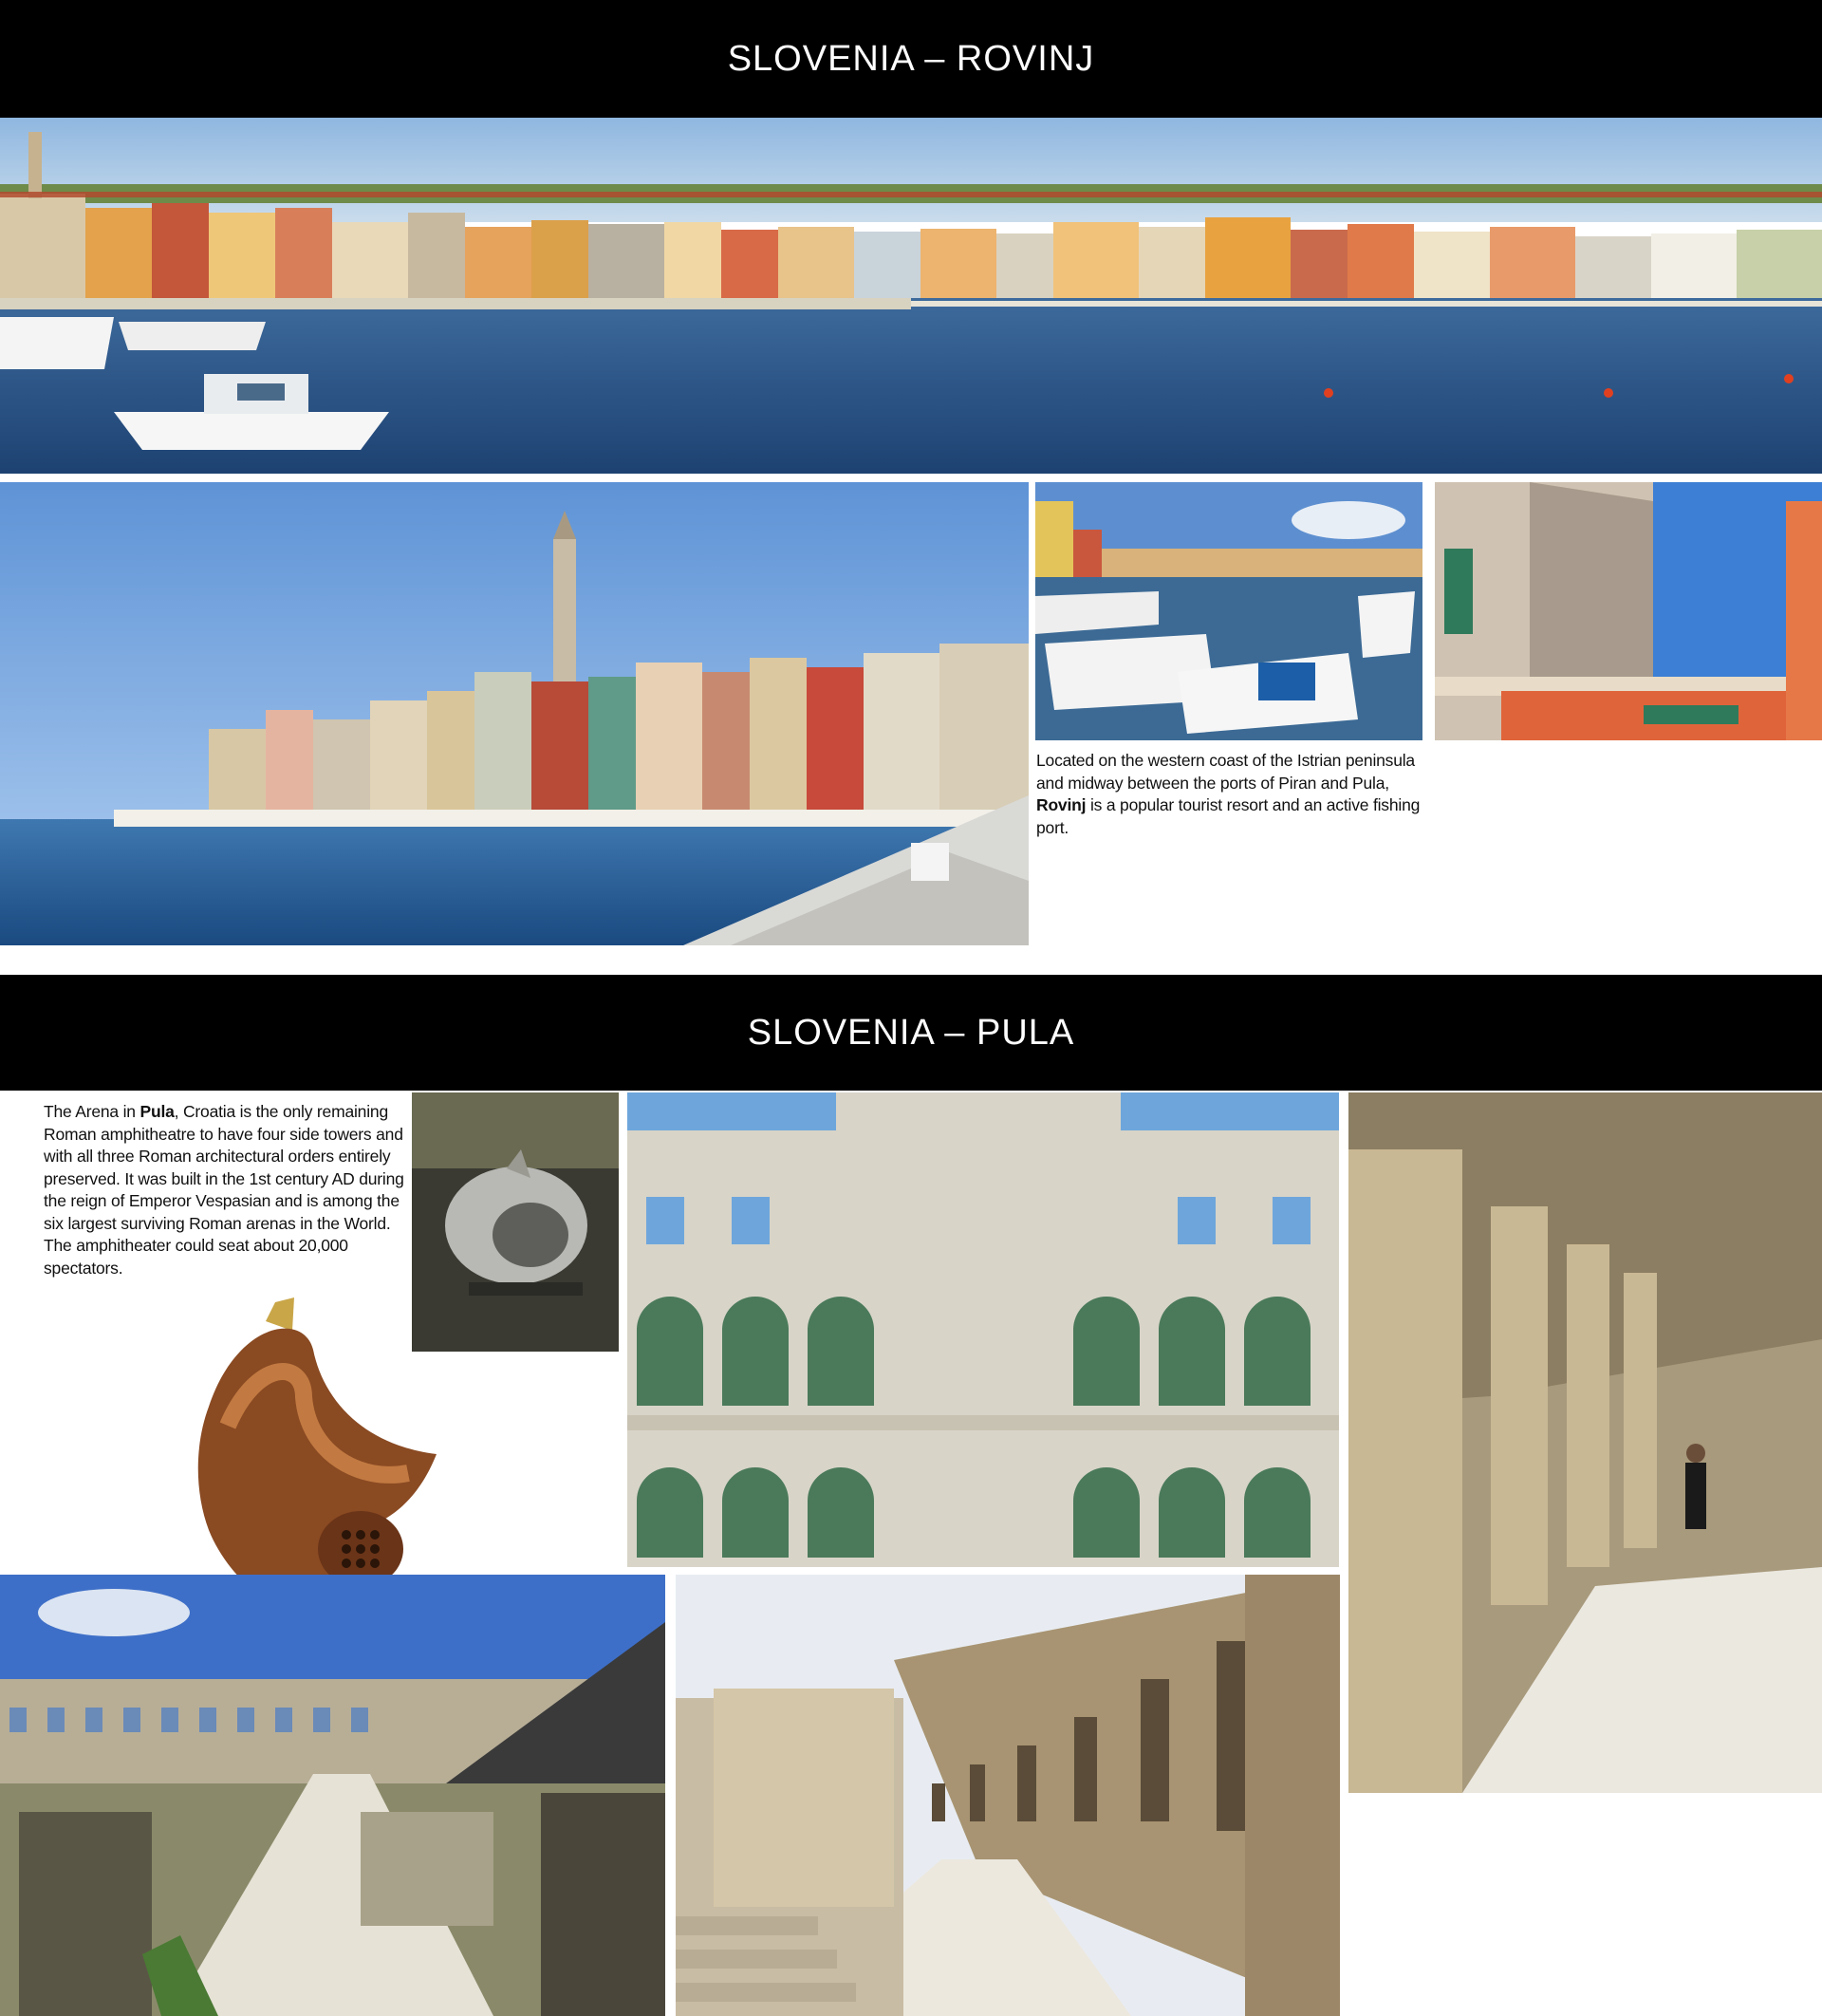  What do you see at coordinates (157, 1111) in the screenshot?
I see `pula-caption-place: Pula` at bounding box center [157, 1111].